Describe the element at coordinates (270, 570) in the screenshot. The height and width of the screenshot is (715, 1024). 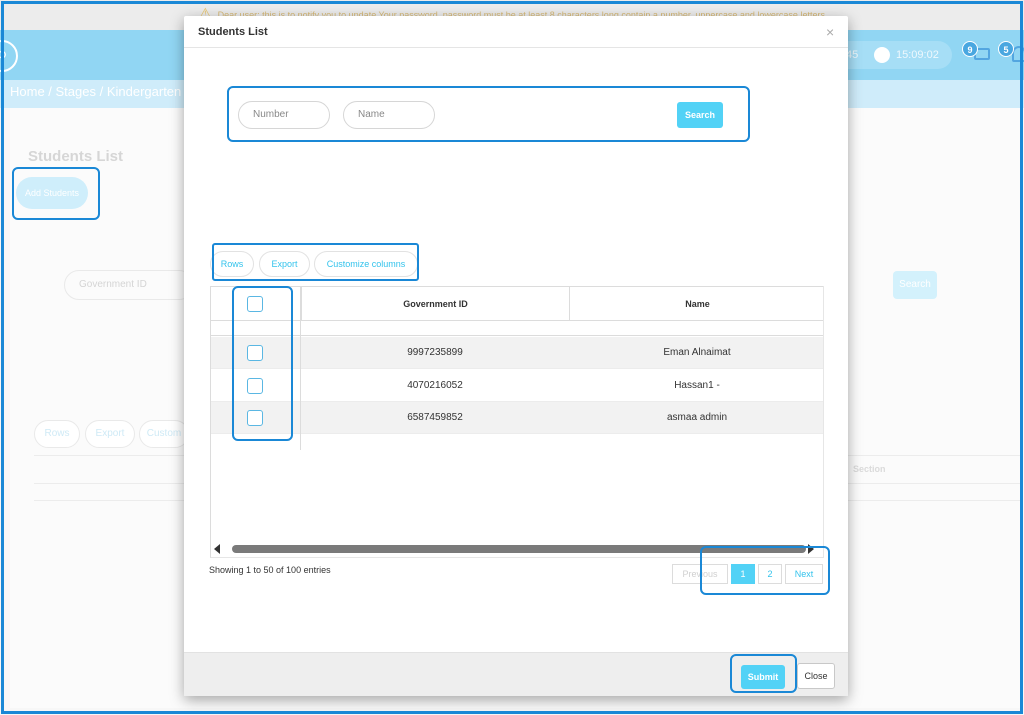
I see `table-info: Showing 1 to 50 of 100 entries` at that location.